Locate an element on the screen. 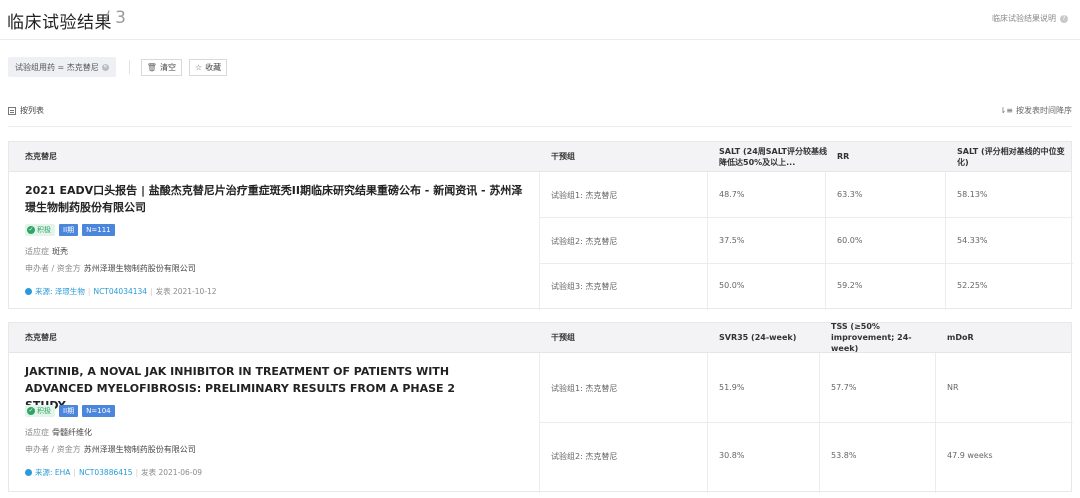 This screenshot has height=498, width=1080. help-link-label: 临床试验结果说明 is located at coordinates (1024, 18).